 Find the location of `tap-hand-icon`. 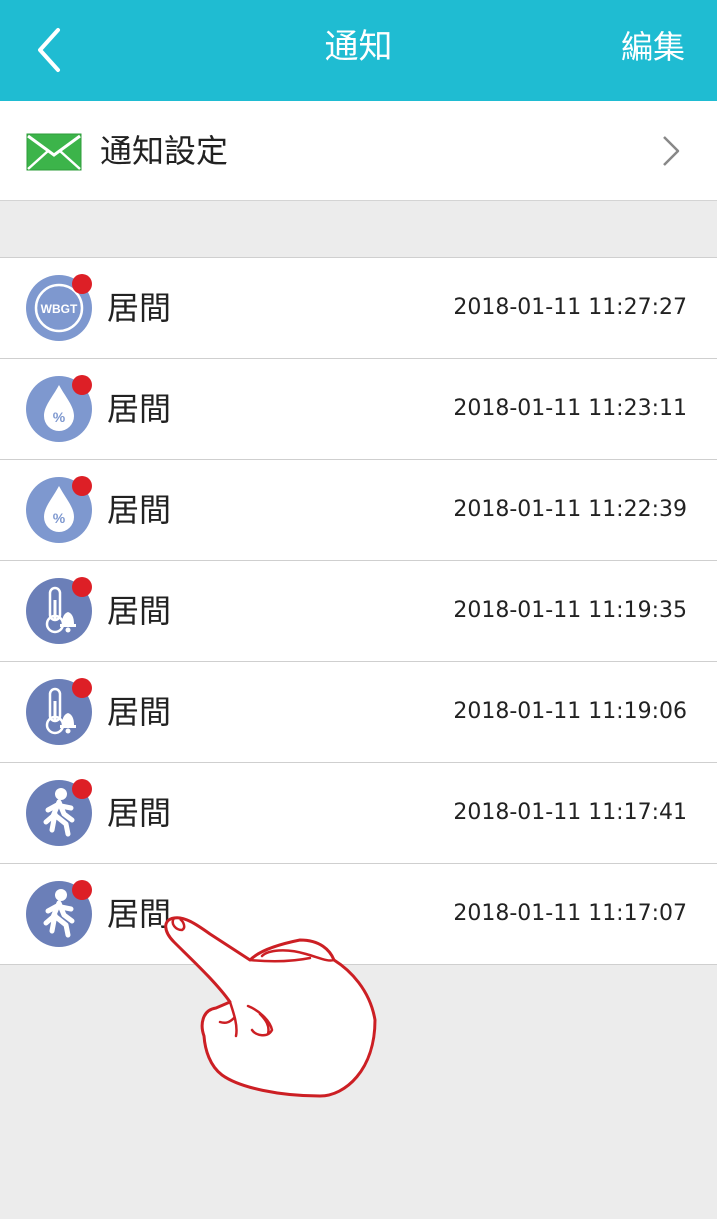

tap-hand-icon is located at coordinates (270, 1007).